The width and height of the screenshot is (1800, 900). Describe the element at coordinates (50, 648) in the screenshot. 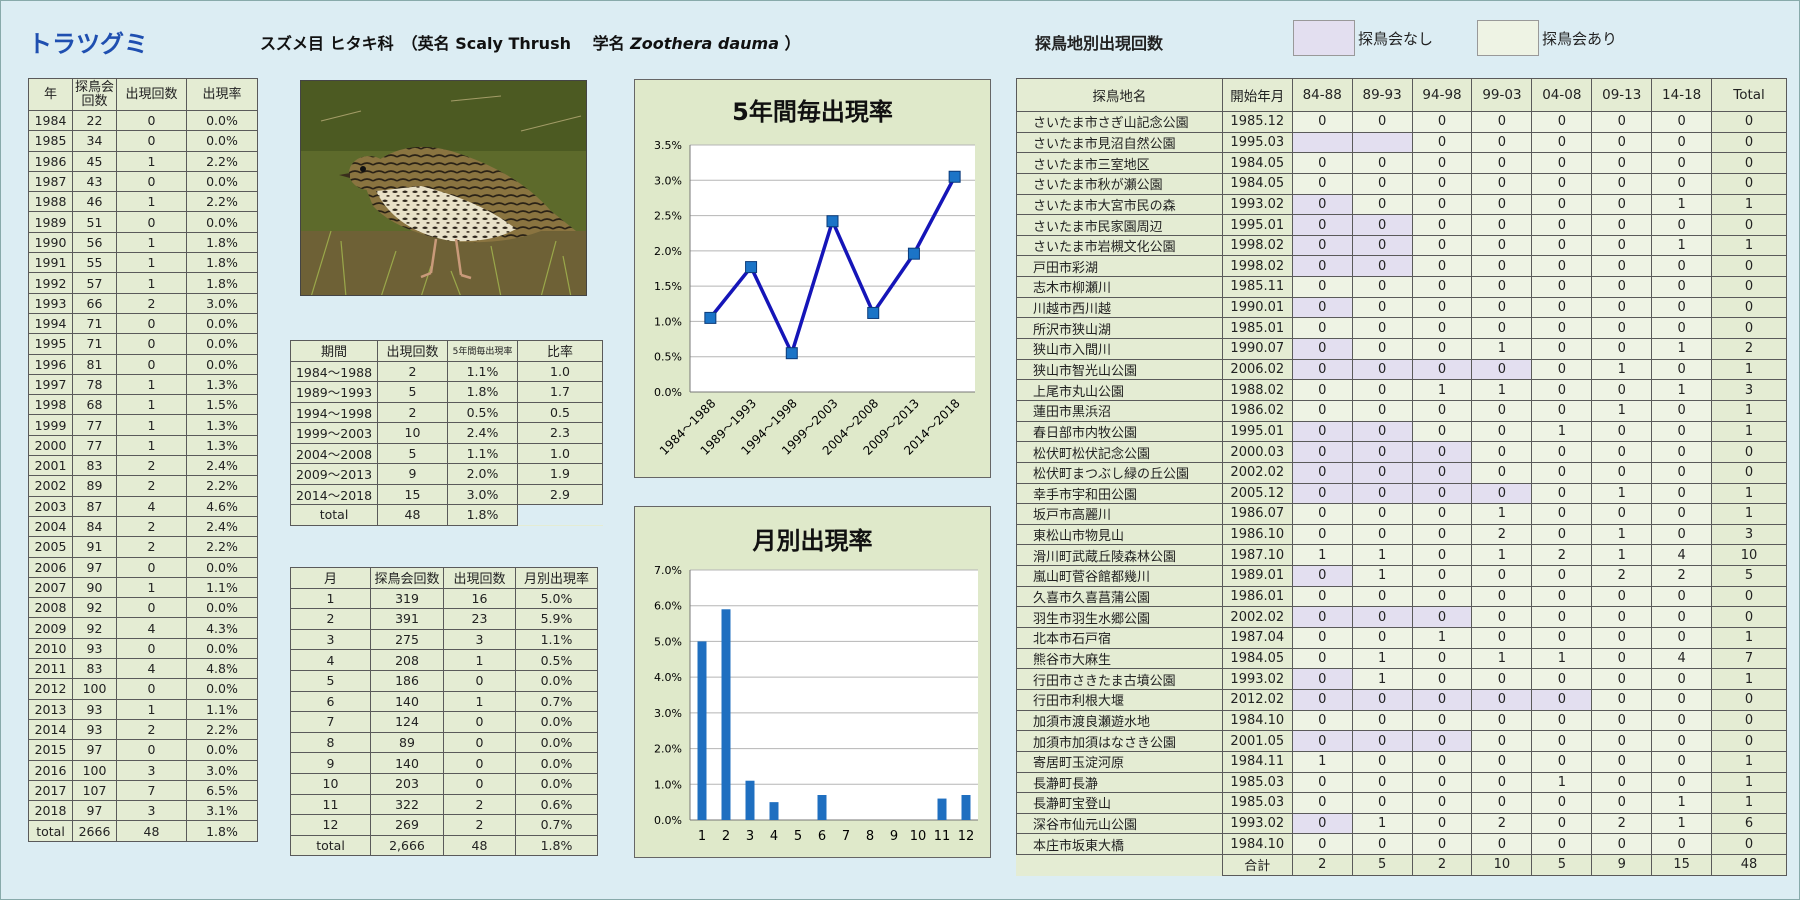

I see `table-cell: 2010` at that location.